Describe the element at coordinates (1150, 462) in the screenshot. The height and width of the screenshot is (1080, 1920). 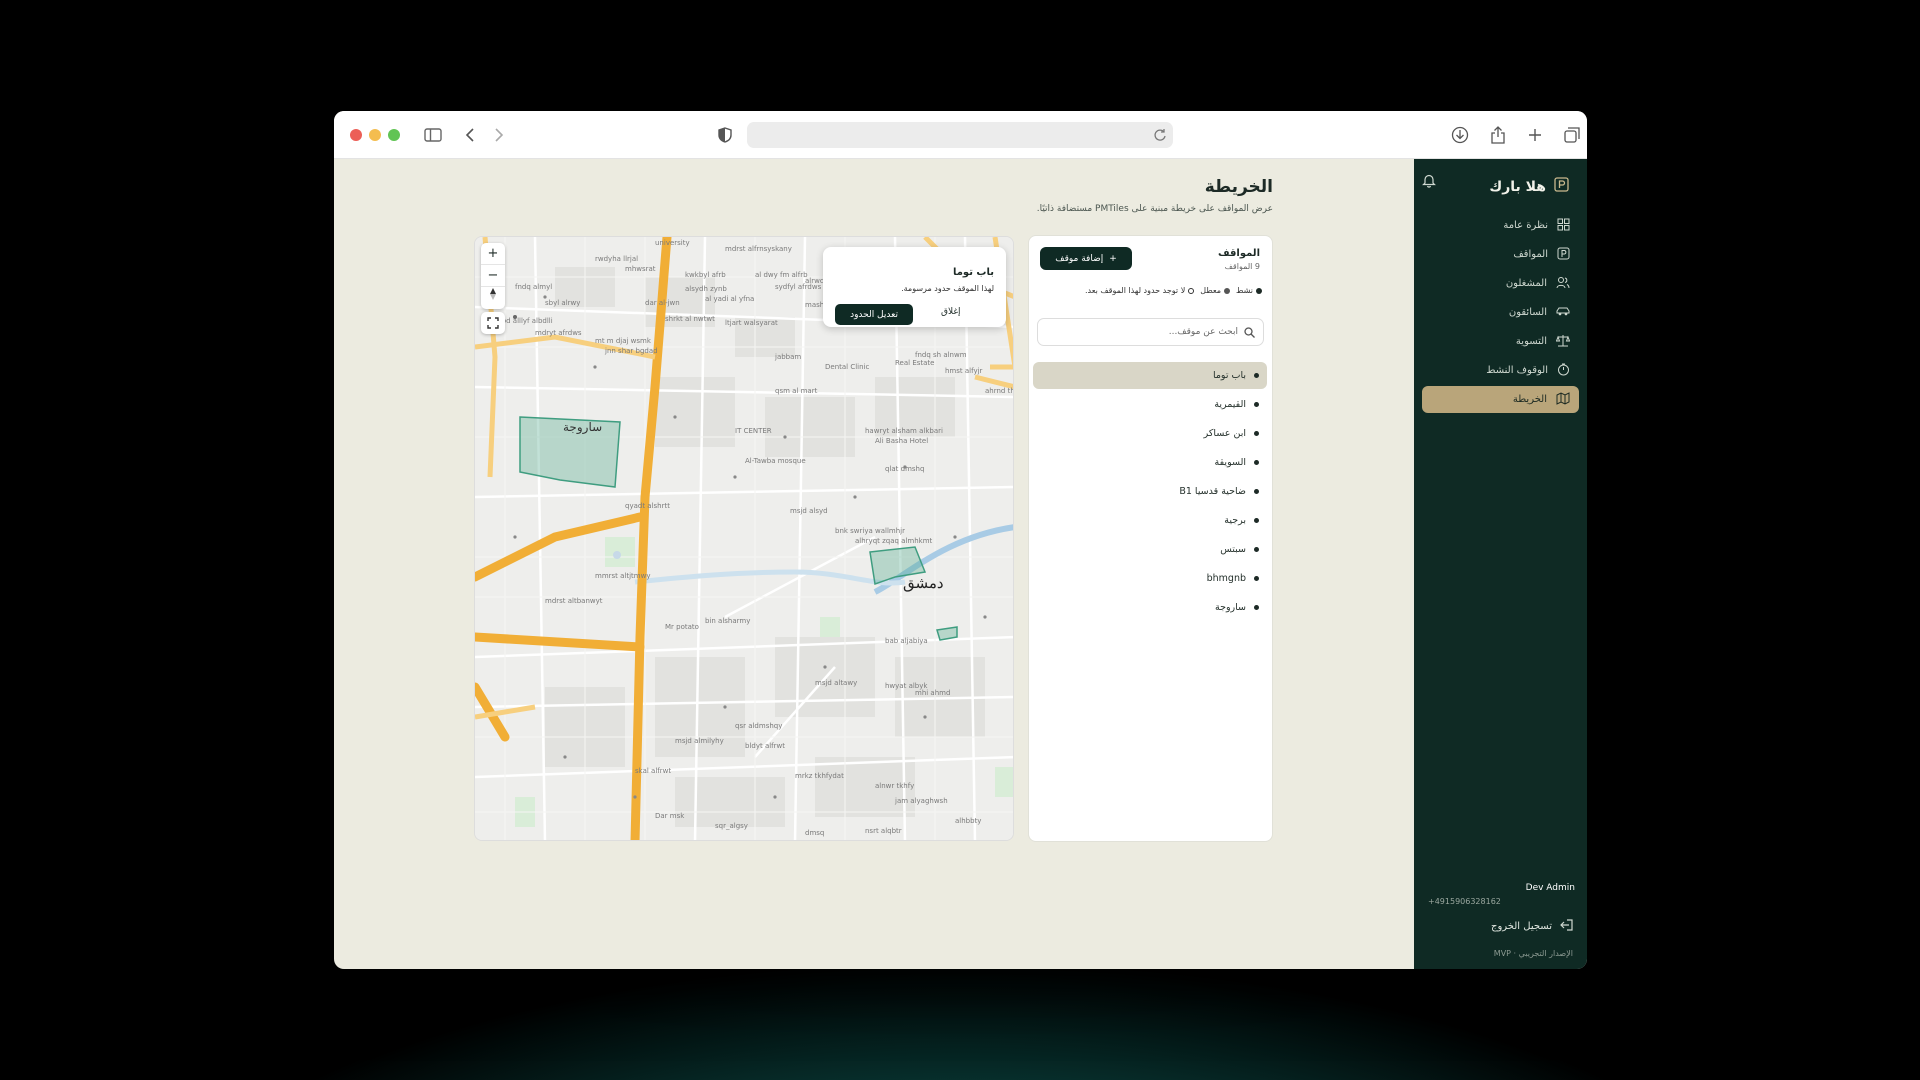
I see `list-item: السويقة` at that location.